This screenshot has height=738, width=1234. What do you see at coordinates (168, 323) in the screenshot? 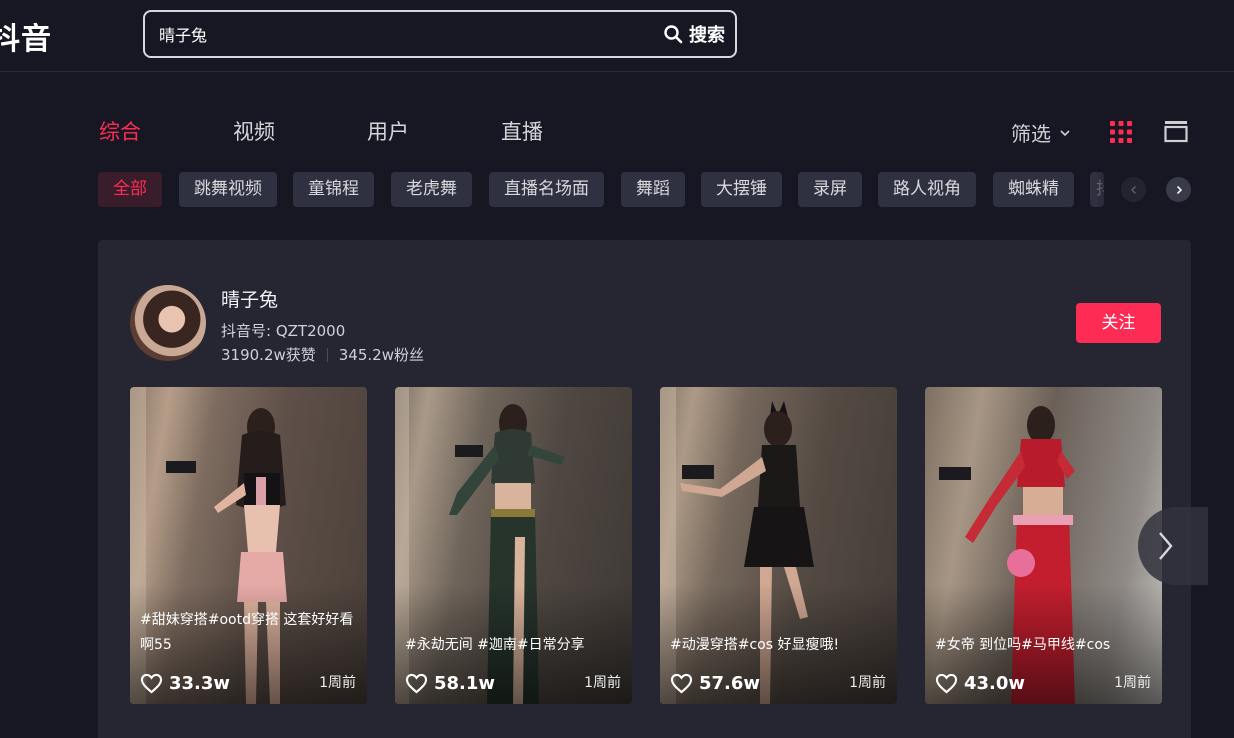
I see `avatar` at bounding box center [168, 323].